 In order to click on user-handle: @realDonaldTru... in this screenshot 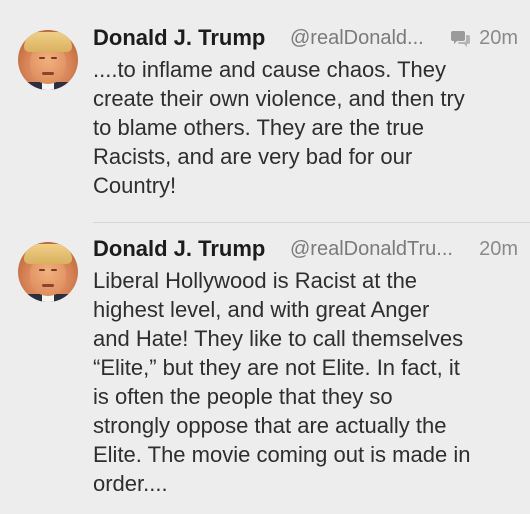, I will do `click(371, 249)`.